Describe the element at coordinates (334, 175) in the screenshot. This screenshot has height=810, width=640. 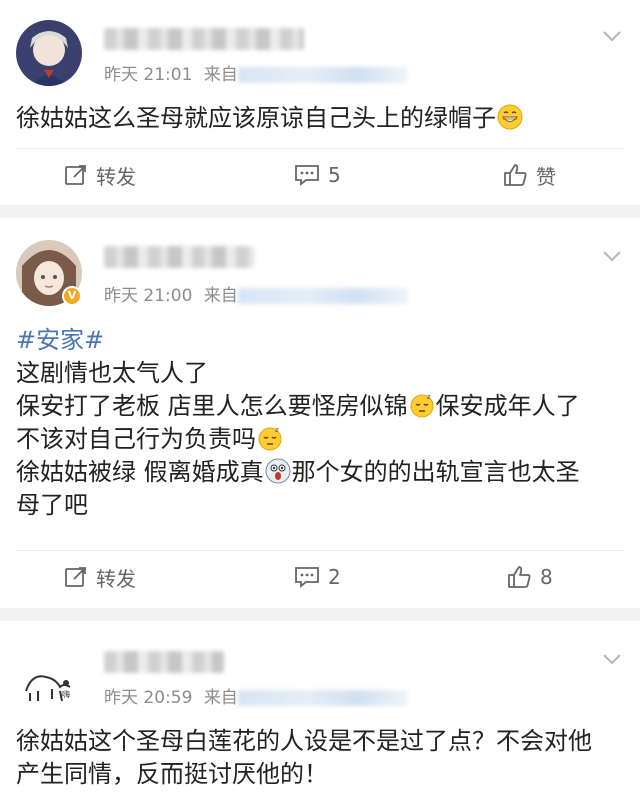
I see `comment-count: 5` at that location.